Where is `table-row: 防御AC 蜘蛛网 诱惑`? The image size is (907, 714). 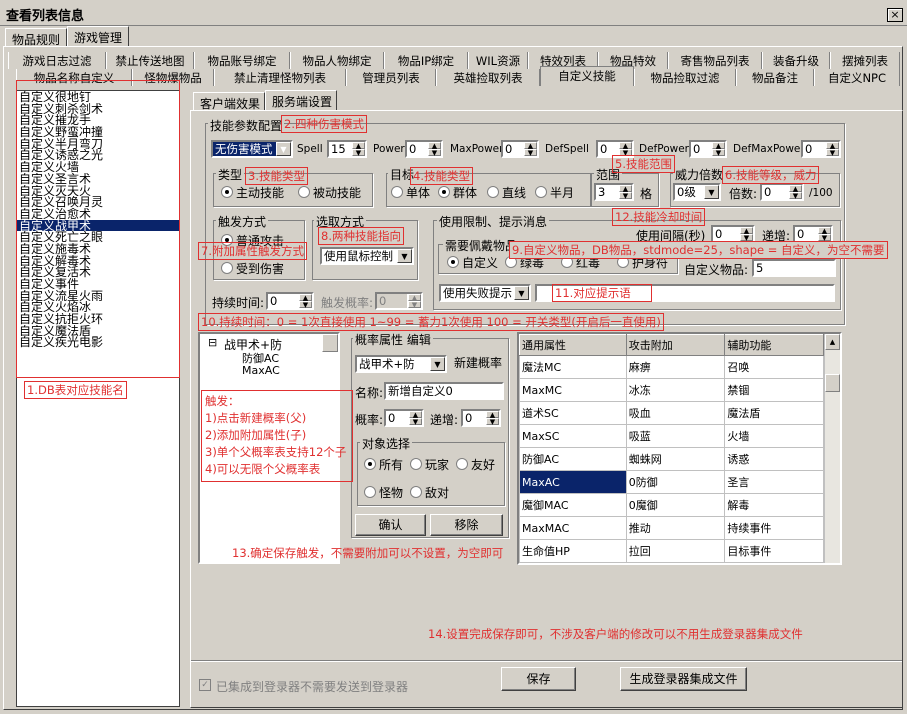 table-row: 防御AC 蜘蛛网 诱惑 is located at coordinates (671, 459).